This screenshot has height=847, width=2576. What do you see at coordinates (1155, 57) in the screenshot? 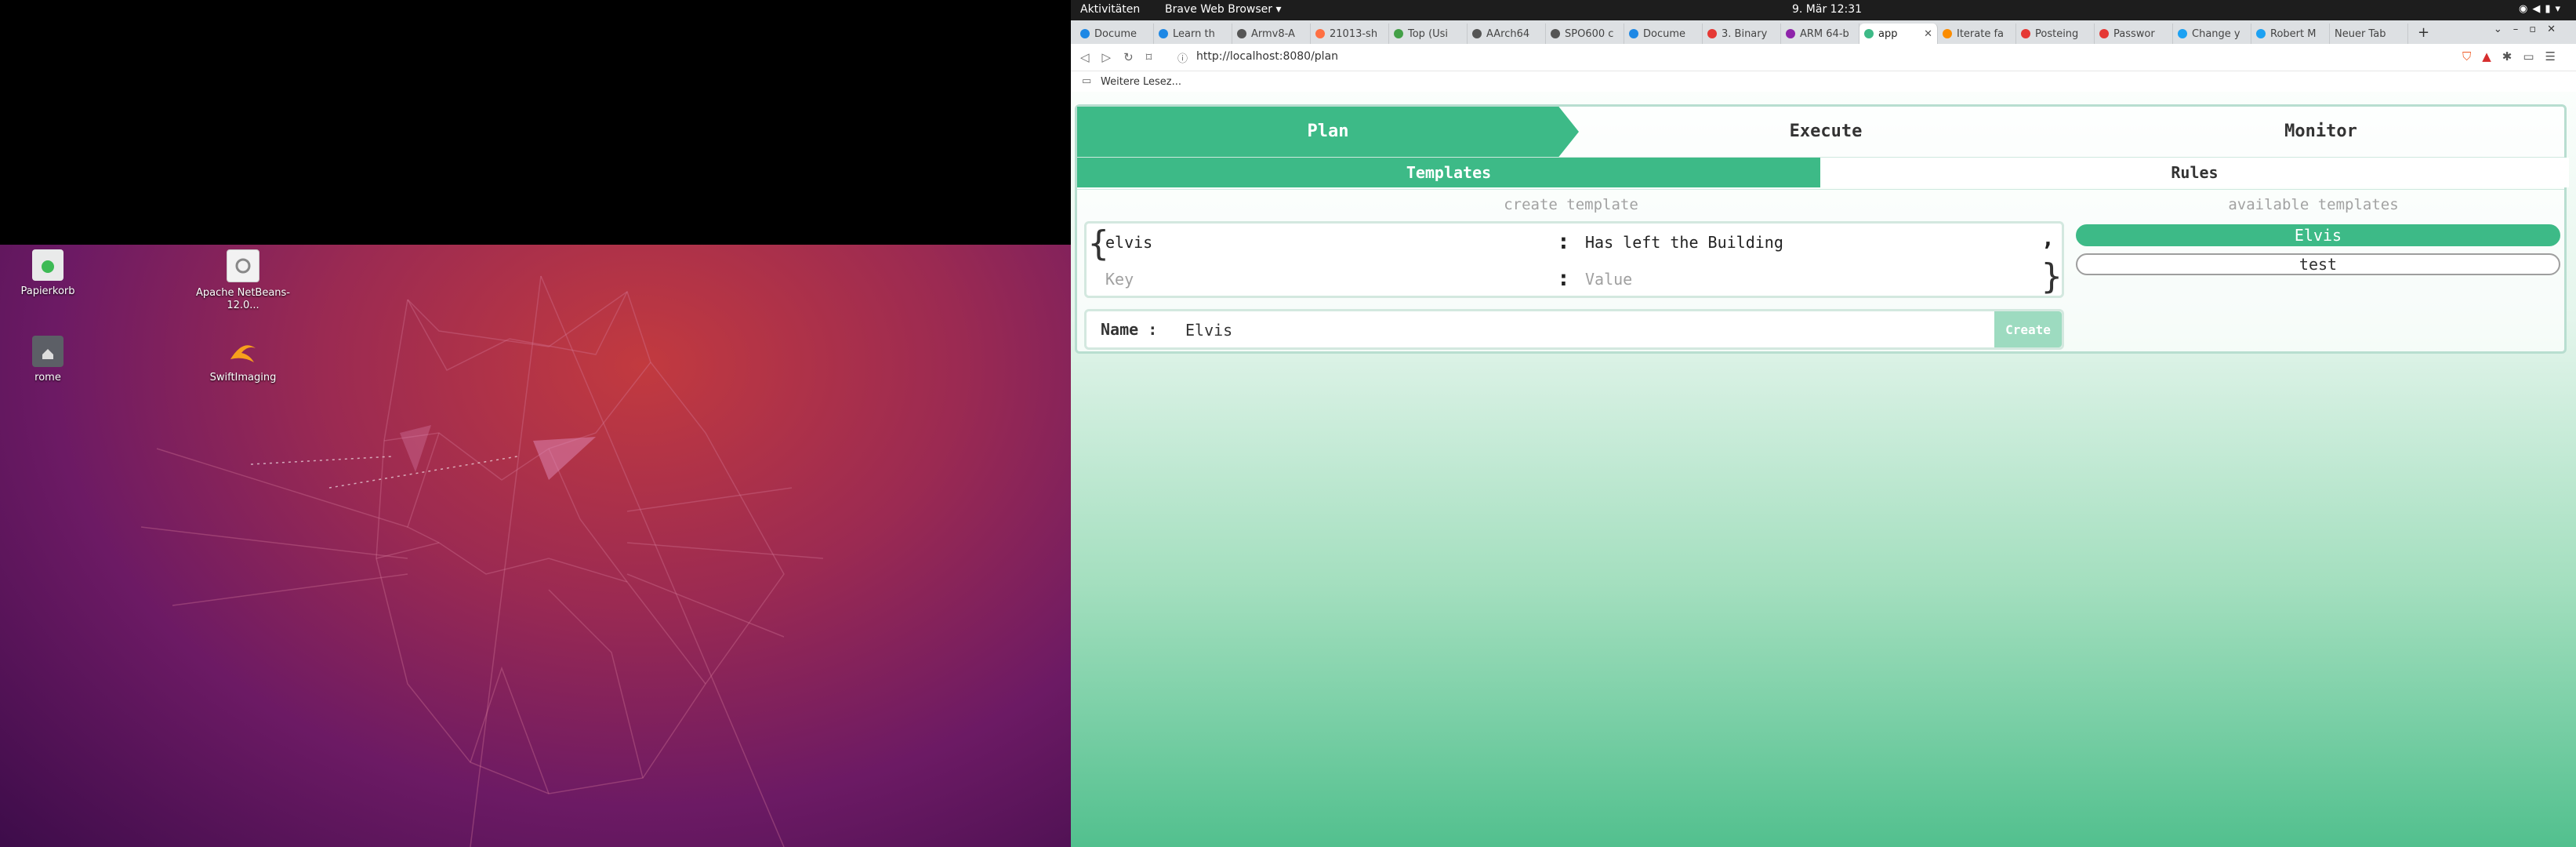
I see `bookmark-icon: ⌑` at bounding box center [1155, 57].